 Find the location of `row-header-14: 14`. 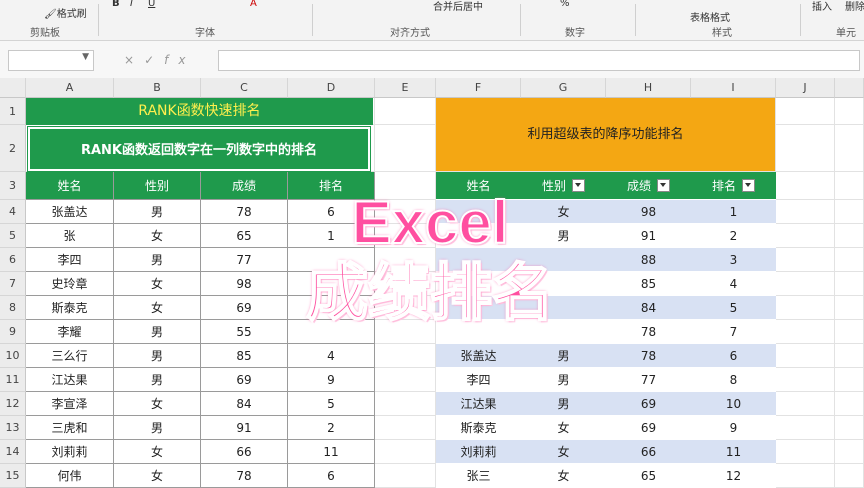

row-header-14: 14 is located at coordinates (13, 452).